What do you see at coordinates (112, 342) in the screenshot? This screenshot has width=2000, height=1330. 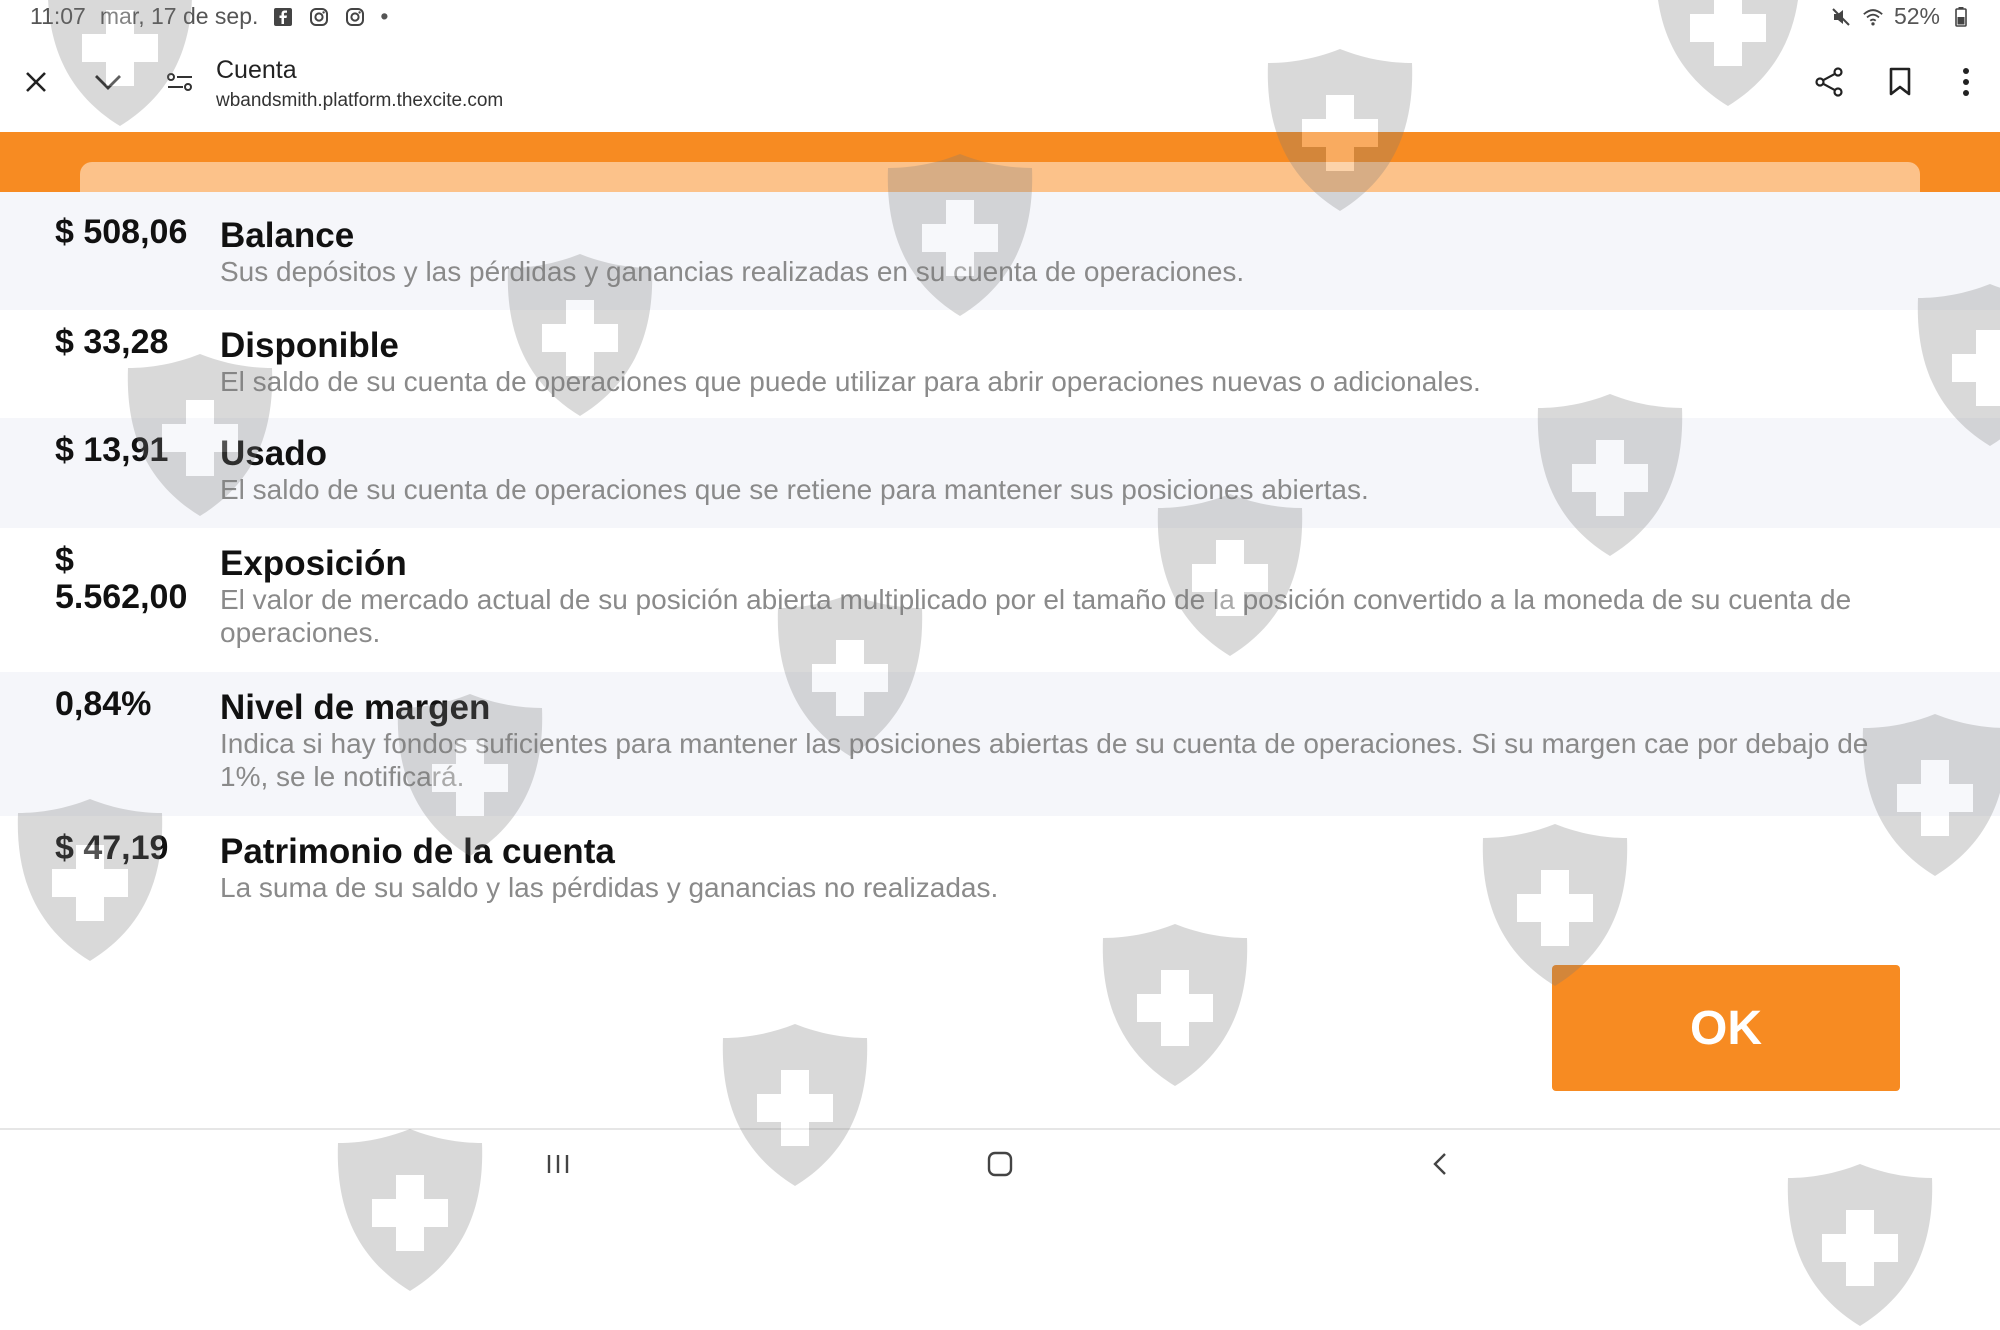 I see `row-value: $ 33,28` at bounding box center [112, 342].